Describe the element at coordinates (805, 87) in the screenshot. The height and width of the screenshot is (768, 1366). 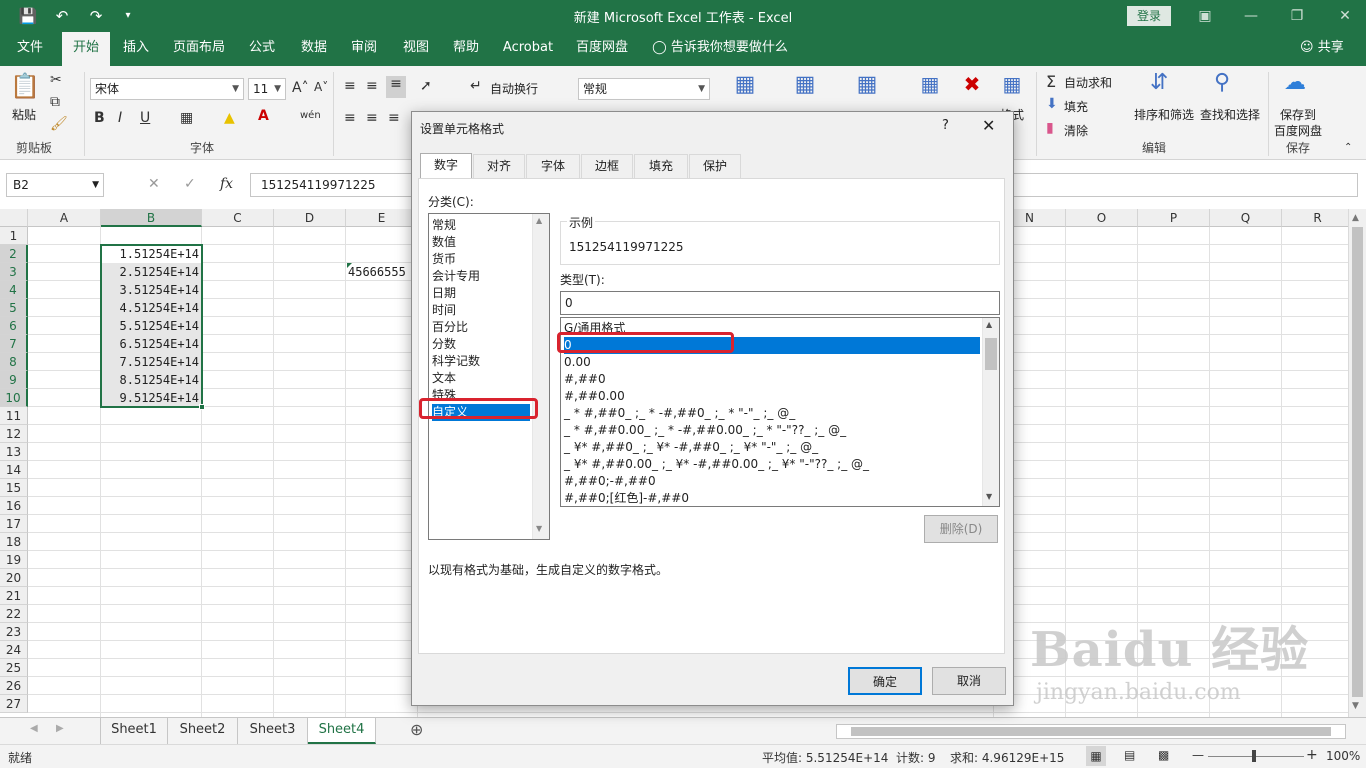
I see `format-as-table-icon: ▦` at that location.